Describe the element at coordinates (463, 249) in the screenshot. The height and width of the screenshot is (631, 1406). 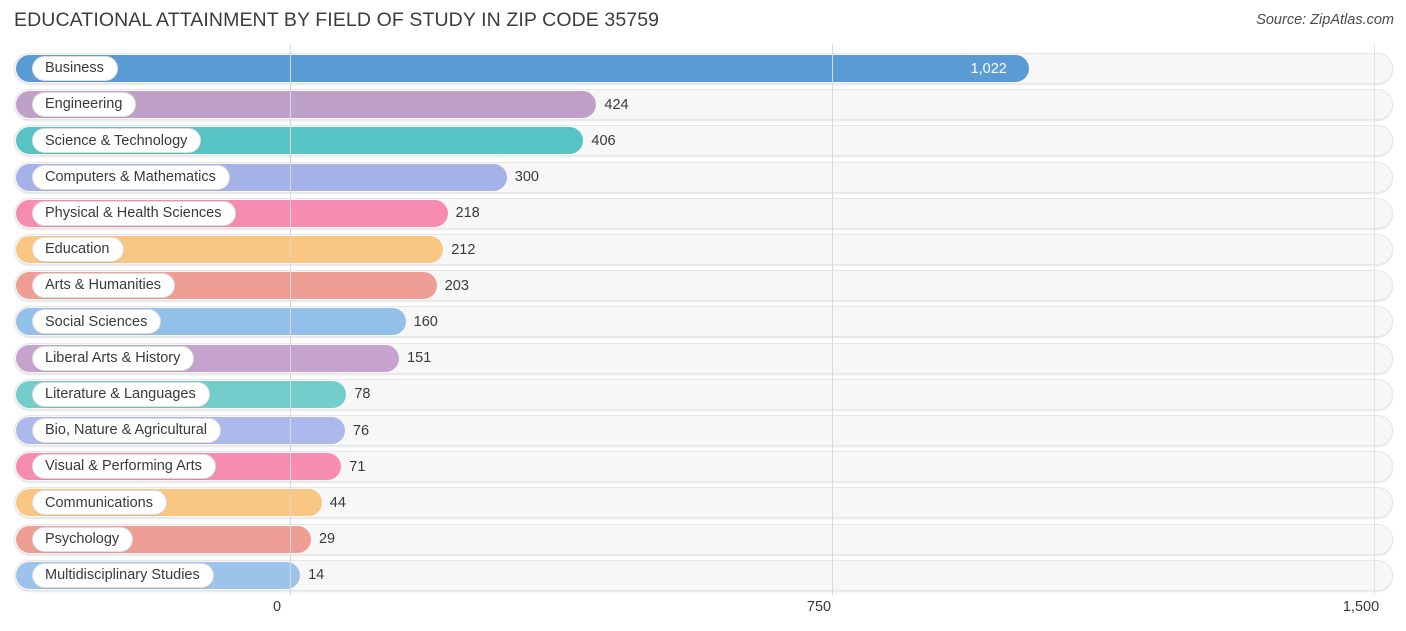
I see `bar-value-label: 212` at that location.